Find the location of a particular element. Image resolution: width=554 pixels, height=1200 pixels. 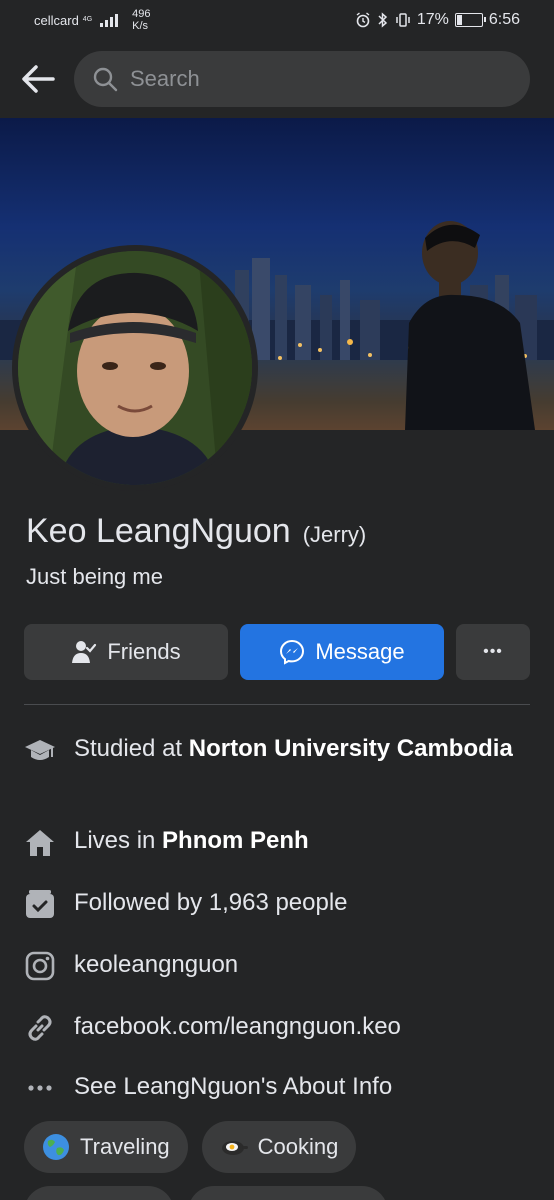

residence-place: Phnom Penh is located at coordinates (235, 840).